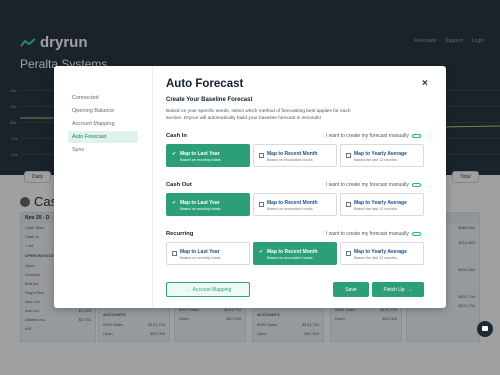  Describe the element at coordinates (103, 150) in the screenshot. I see `step-sync: Sync` at that location.